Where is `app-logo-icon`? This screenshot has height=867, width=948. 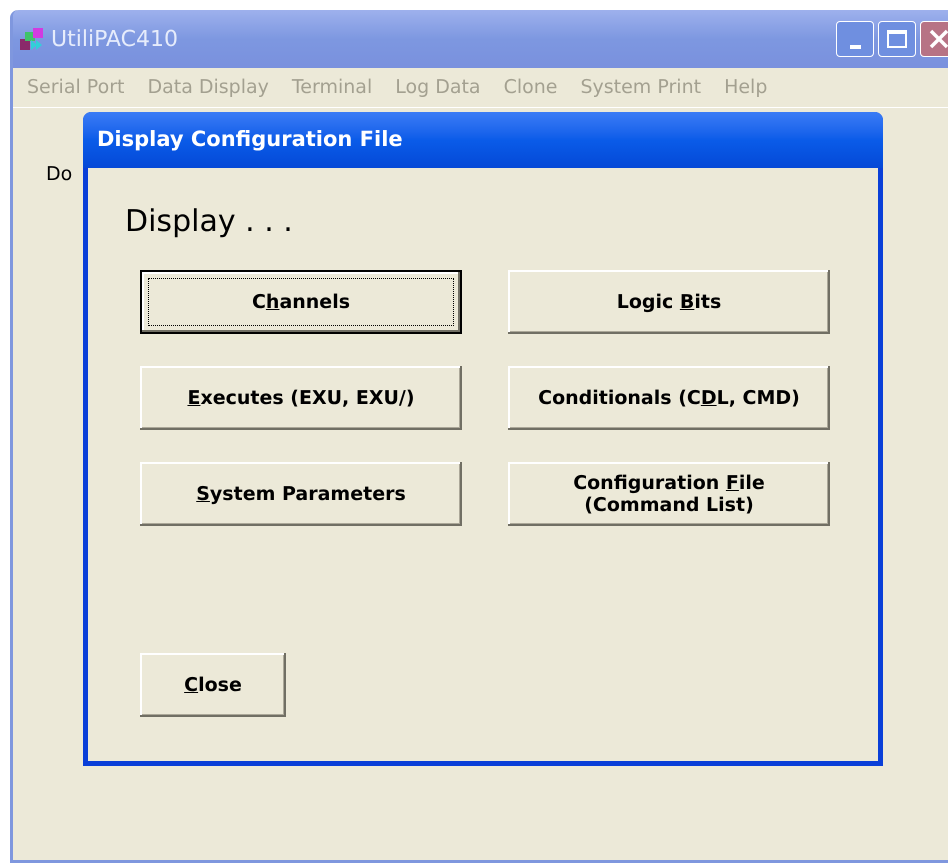
app-logo-icon is located at coordinates (32, 39).